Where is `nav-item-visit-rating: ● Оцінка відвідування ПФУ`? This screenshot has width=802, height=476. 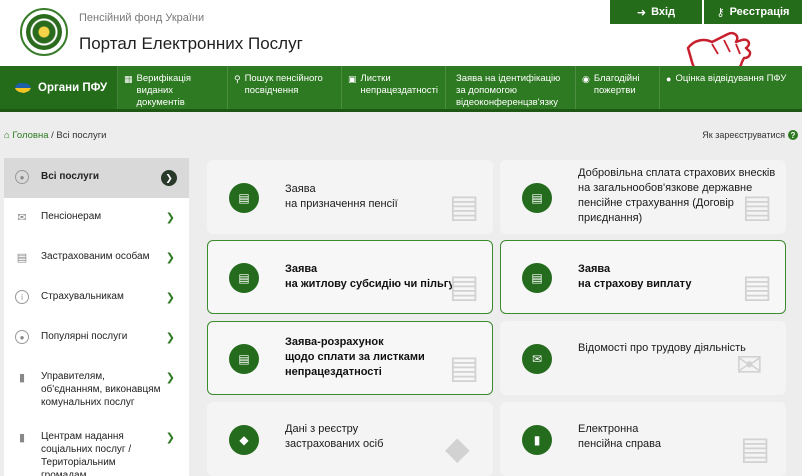
nav-item-visit-rating: ● Оцінка відвідування ПФУ is located at coordinates (731, 87).